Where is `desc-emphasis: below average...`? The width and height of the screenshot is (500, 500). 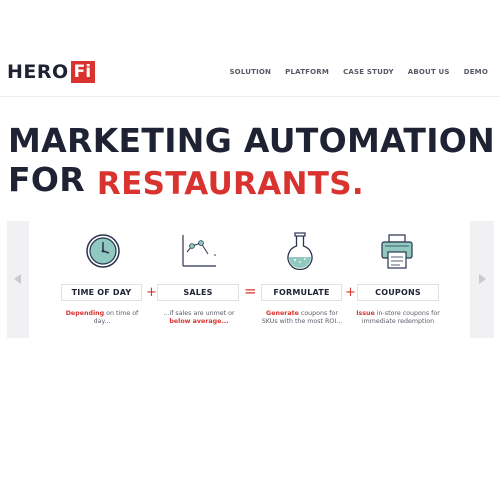
desc-emphasis: below average... is located at coordinates (199, 321).